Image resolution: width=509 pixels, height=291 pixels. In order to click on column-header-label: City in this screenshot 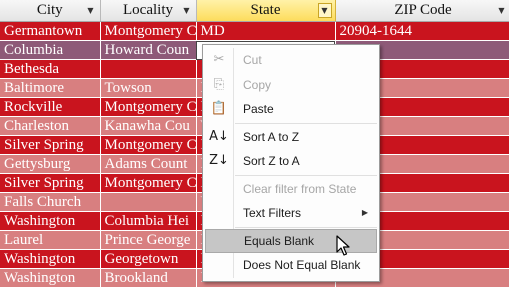, I will do `click(49, 10)`.